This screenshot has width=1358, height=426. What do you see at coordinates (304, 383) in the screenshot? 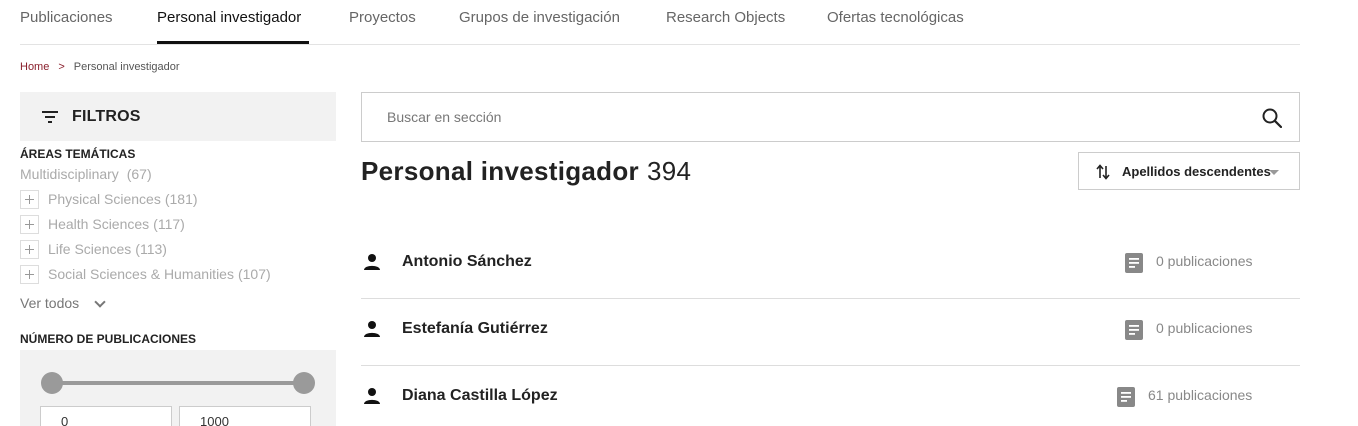
I see `range-max-handle` at bounding box center [304, 383].